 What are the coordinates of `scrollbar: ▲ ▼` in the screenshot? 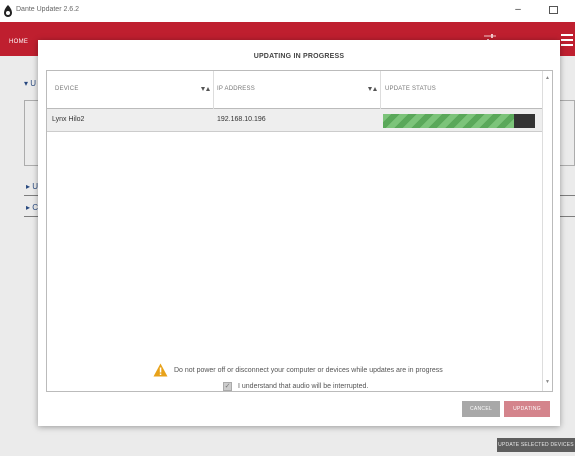 It's located at (547, 231).